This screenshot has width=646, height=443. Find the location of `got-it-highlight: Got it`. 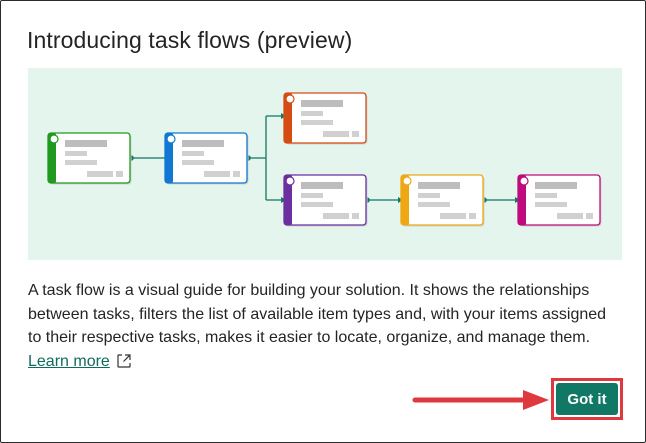

got-it-highlight: Got it is located at coordinates (587, 399).